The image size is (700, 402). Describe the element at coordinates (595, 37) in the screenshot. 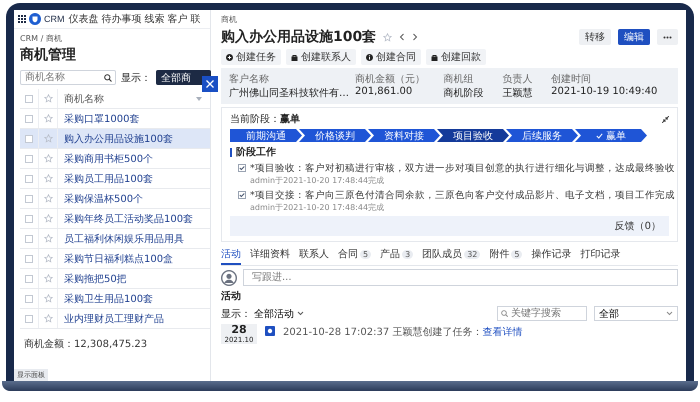

I see `transfer-button: 转移` at that location.